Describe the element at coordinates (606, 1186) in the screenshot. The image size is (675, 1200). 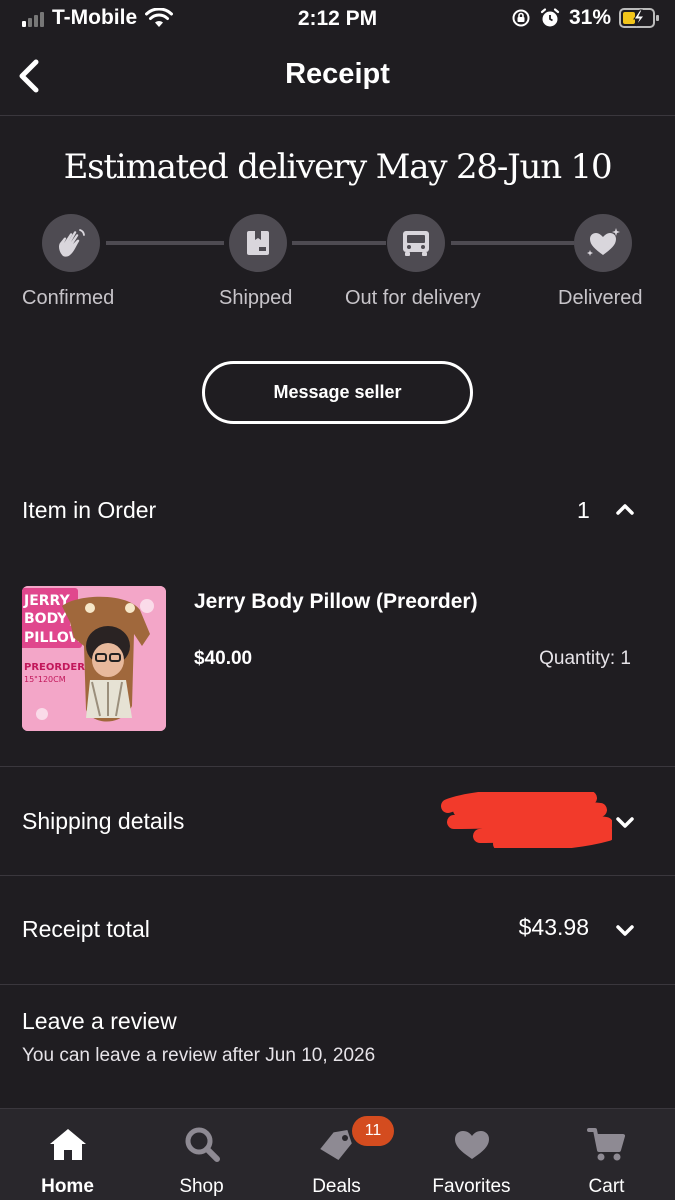
I see `tab-label-cart: Cart` at that location.